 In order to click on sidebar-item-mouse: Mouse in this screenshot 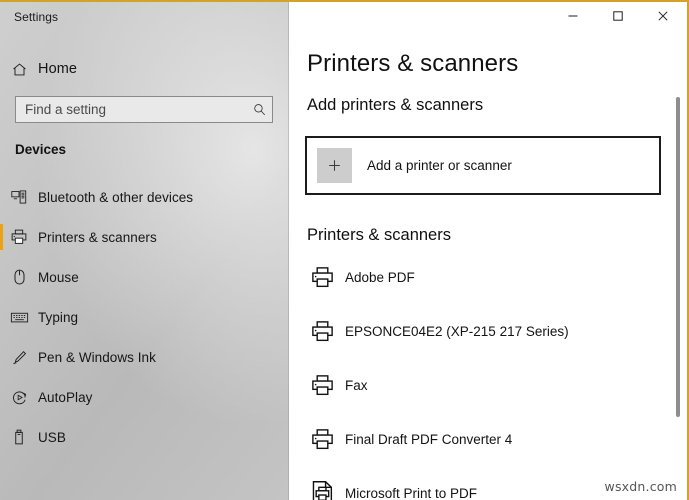, I will do `click(144, 277)`.